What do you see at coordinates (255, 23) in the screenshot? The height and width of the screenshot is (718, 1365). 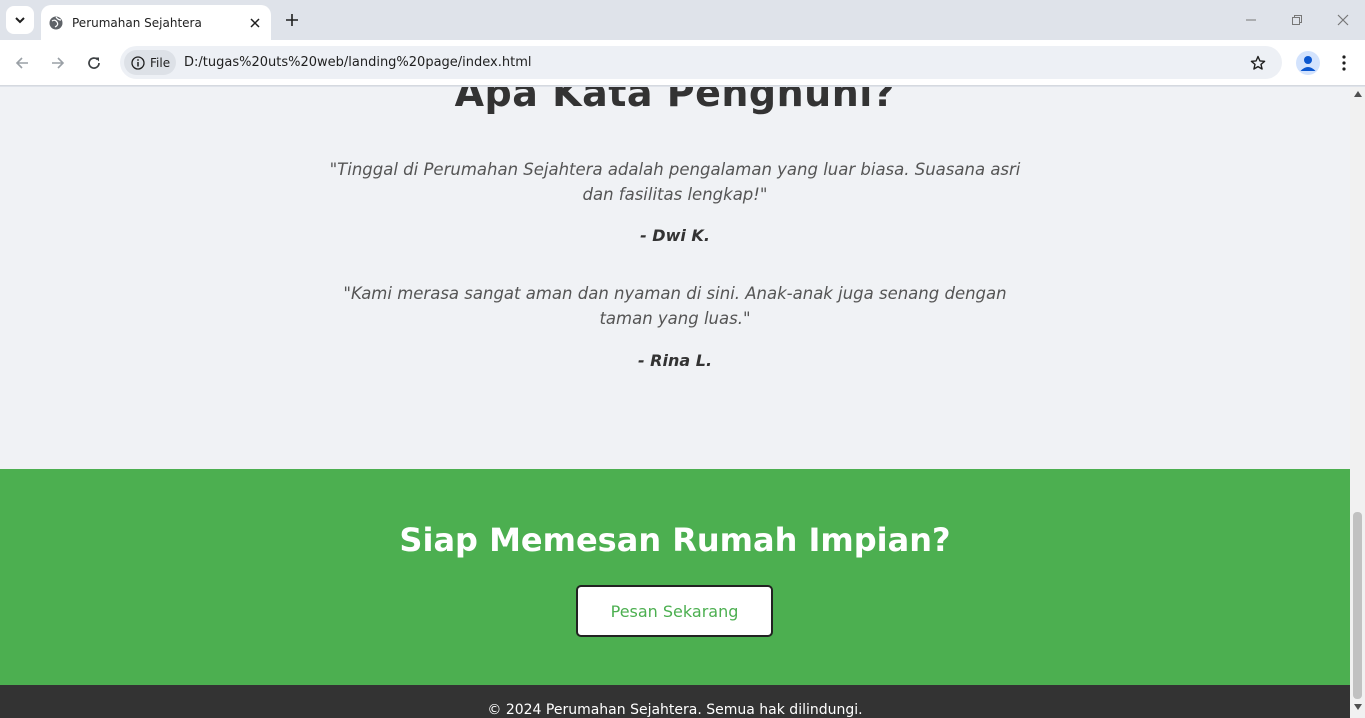 I see `tab-close-icon` at bounding box center [255, 23].